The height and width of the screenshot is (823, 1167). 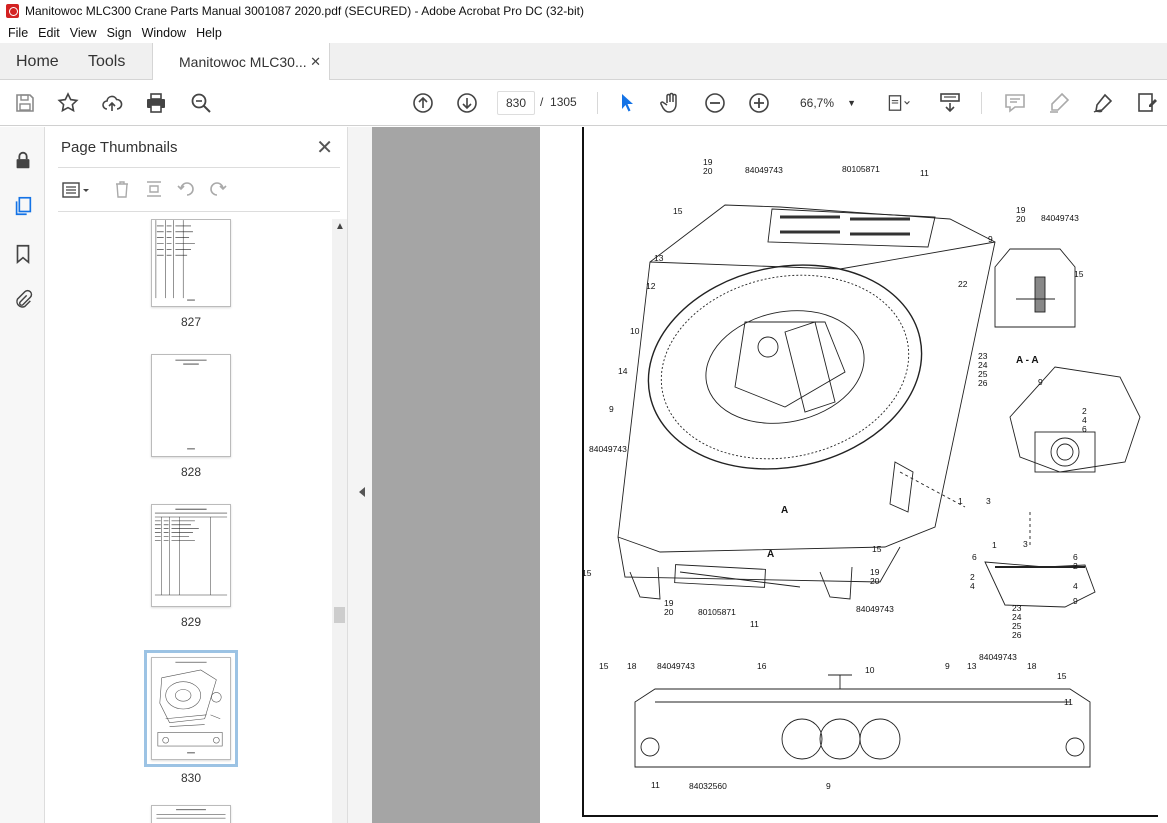 I want to click on tab-tools: Tools, so click(x=106, y=61).